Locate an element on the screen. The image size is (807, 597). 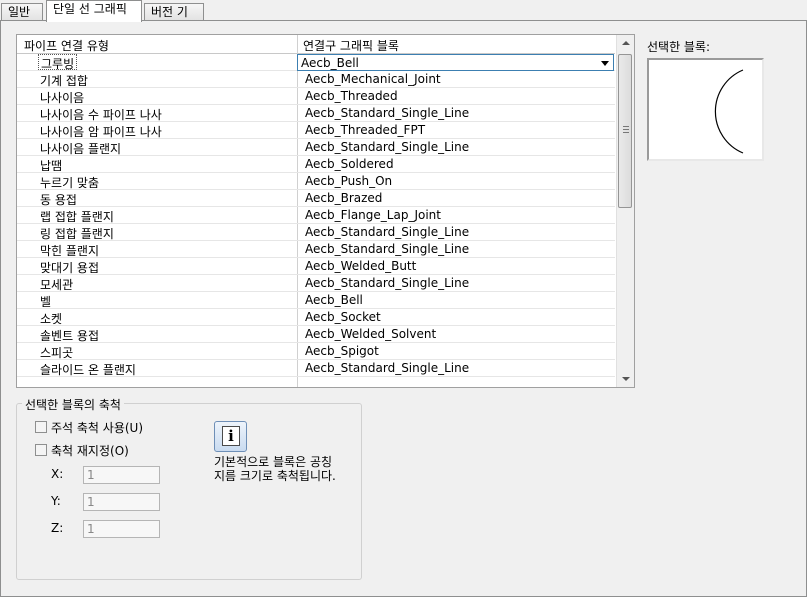
graphic-block-cell: Aecb_Flange_Lap_Joint is located at coordinates (373, 215).